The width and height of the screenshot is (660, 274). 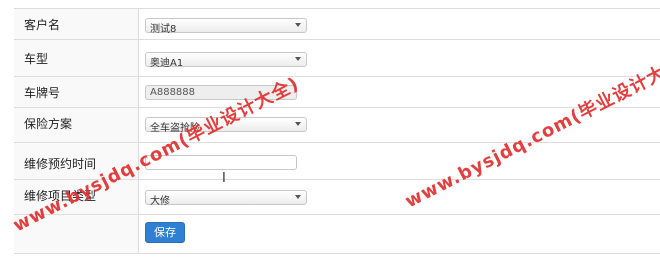 What do you see at coordinates (163, 29) in the screenshot?
I see `customer-select-value: 测试8` at bounding box center [163, 29].